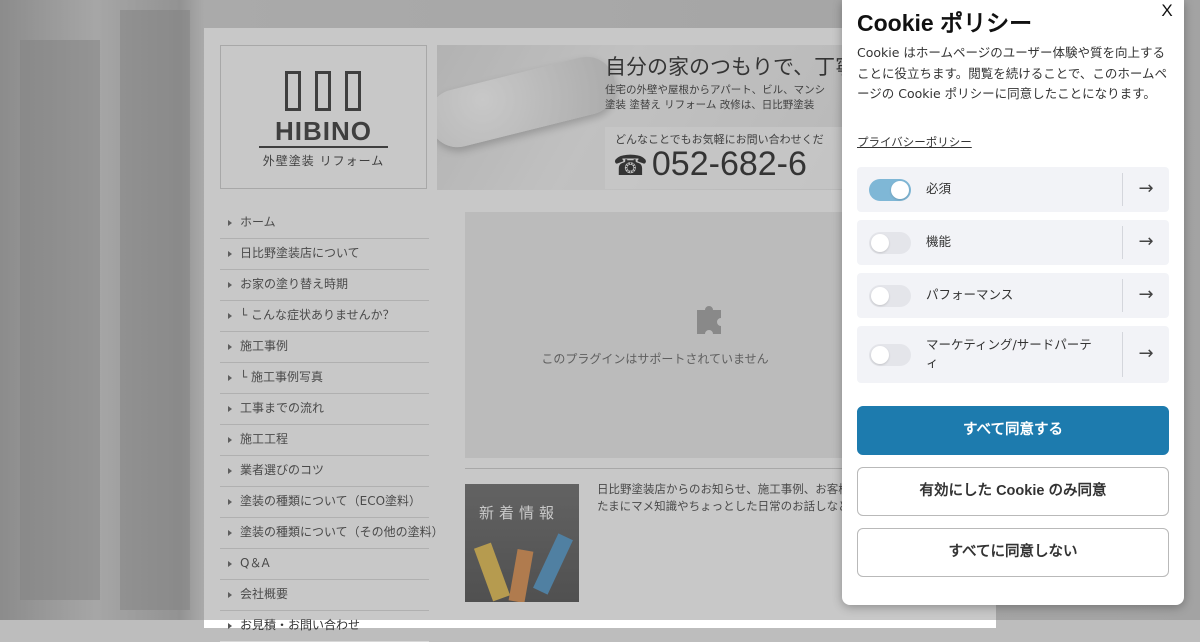 Image resolution: width=1200 pixels, height=642 pixels. Describe the element at coordinates (1013, 430) in the screenshot. I see `accept-all-button: すべて同意する` at that location.